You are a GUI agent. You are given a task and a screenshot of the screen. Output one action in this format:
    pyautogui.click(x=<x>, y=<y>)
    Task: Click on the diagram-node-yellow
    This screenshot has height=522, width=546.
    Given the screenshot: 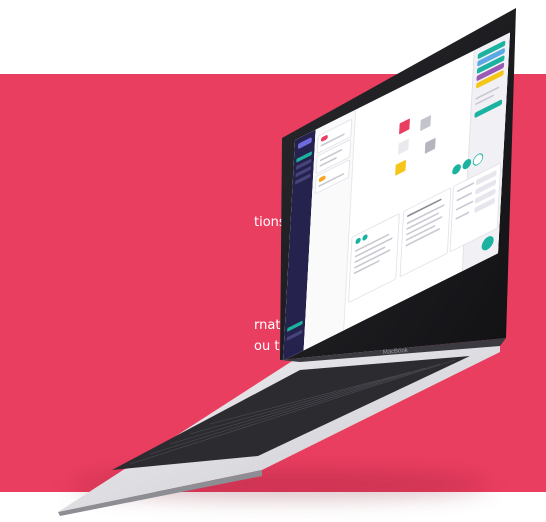 What is the action you would take?
    pyautogui.click(x=401, y=167)
    